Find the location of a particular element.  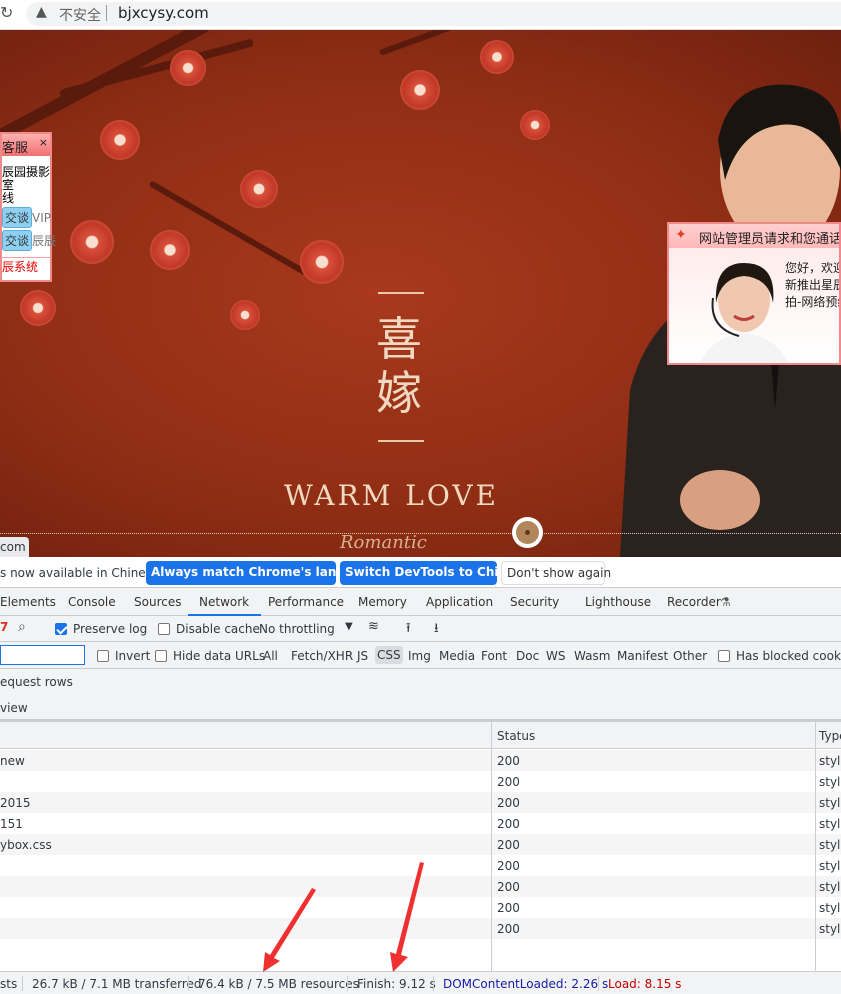

settings-area: equest rows view is located at coordinates (420, 695).